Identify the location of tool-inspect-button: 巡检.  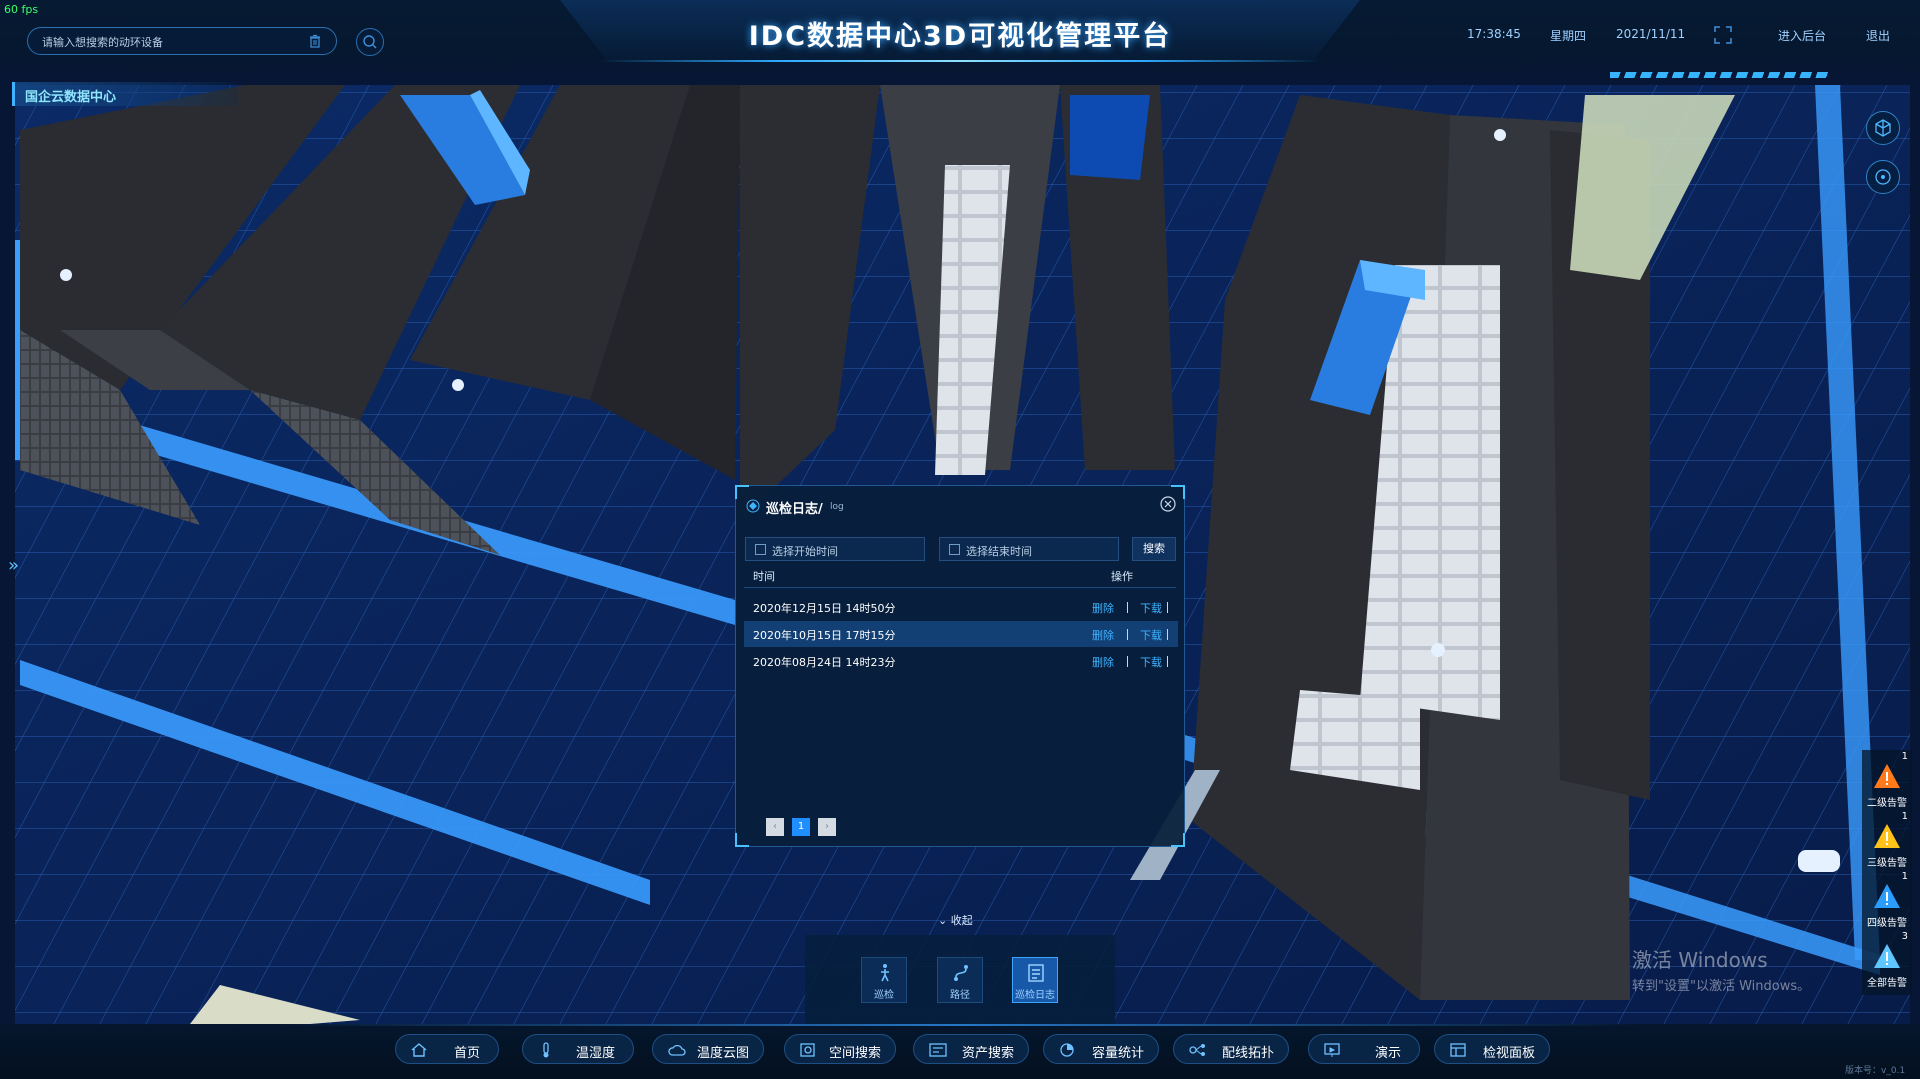
(884, 980).